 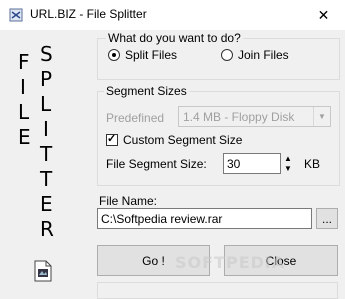 I want to click on predefined-value: 1.4 MB - Floppy Disk, so click(x=239, y=117).